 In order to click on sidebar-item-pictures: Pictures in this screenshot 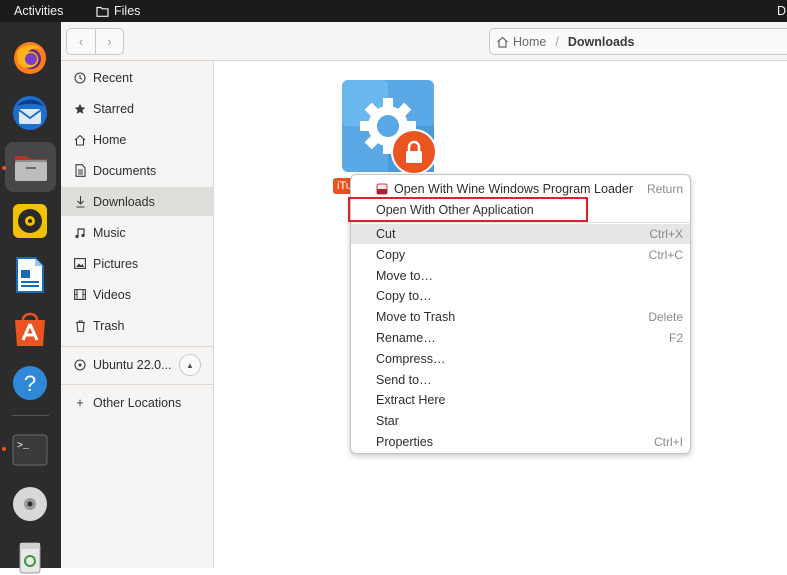, I will do `click(137, 263)`.